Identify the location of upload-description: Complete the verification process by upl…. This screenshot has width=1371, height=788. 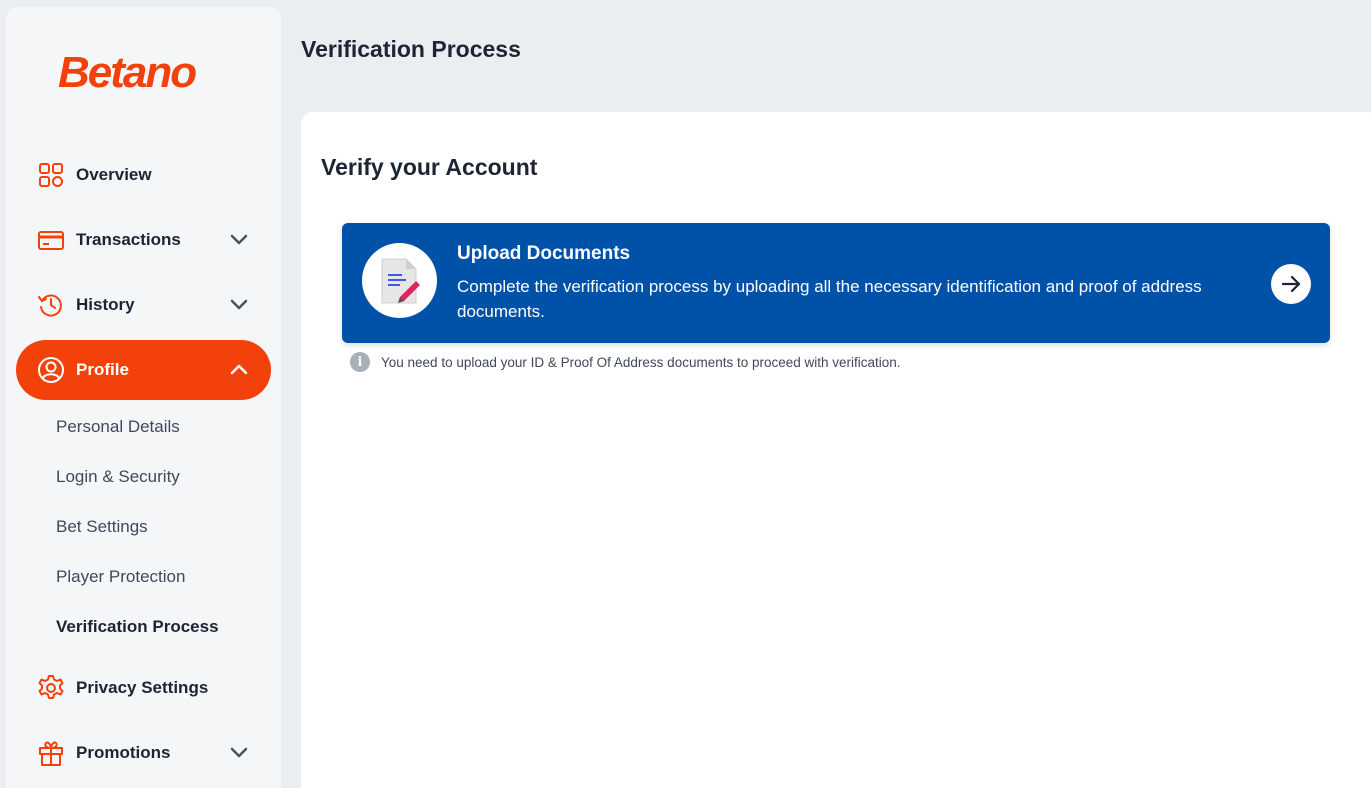
(829, 299).